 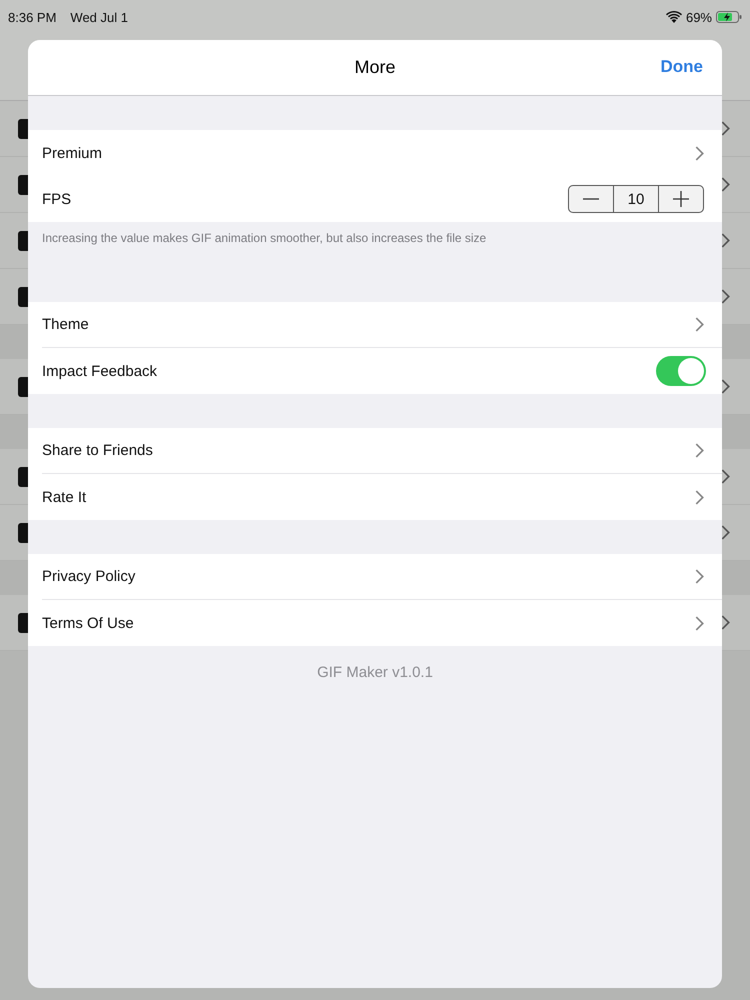 I want to click on section-footer: Increasing the value makes GIF animation smoother, but also increases the file size, so click(x=375, y=245).